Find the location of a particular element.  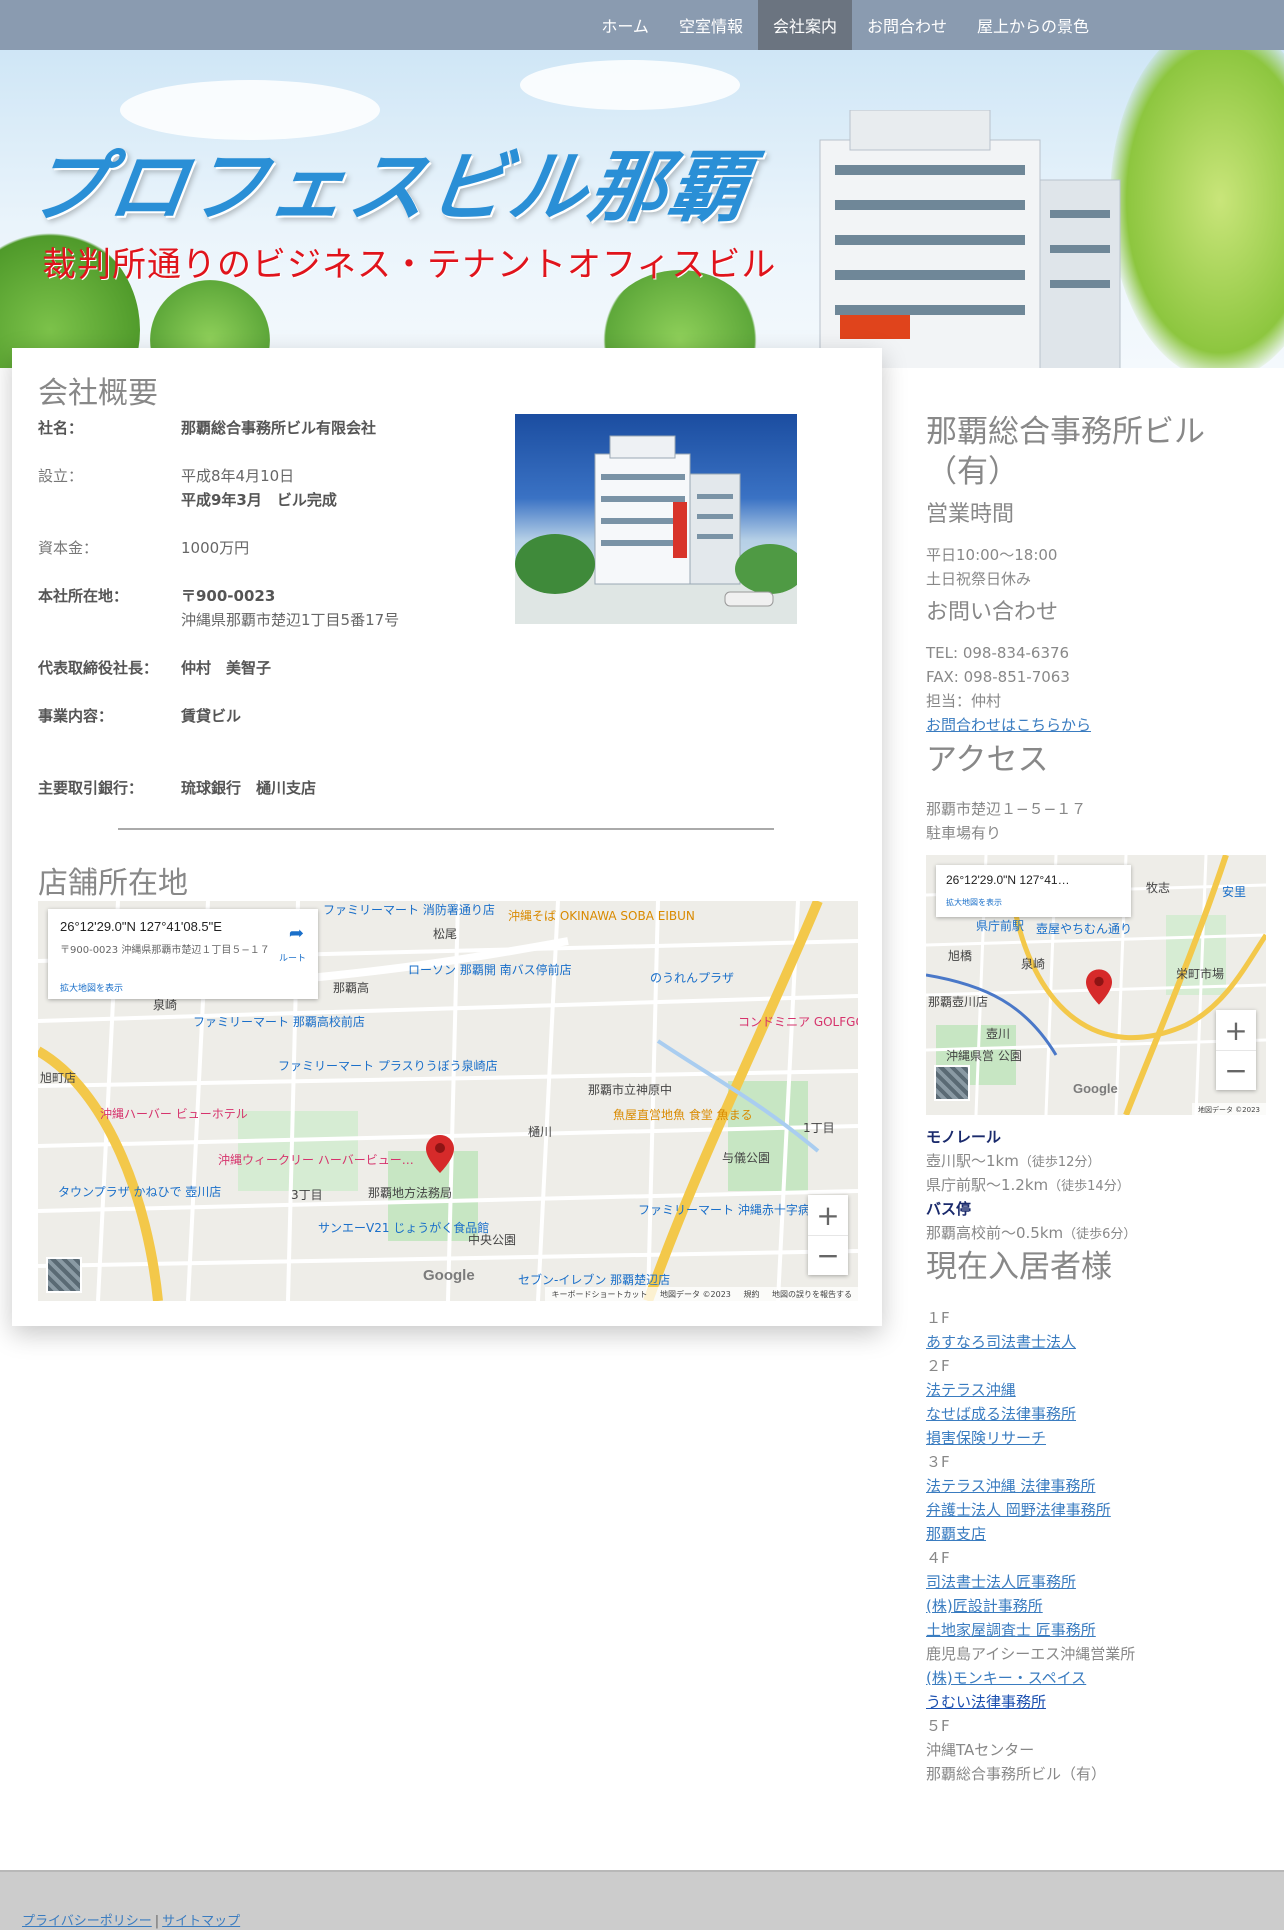

info-value: 〒900-0023 沖縄県那覇市楚辺1丁目5番17号 is located at coordinates (290, 608).